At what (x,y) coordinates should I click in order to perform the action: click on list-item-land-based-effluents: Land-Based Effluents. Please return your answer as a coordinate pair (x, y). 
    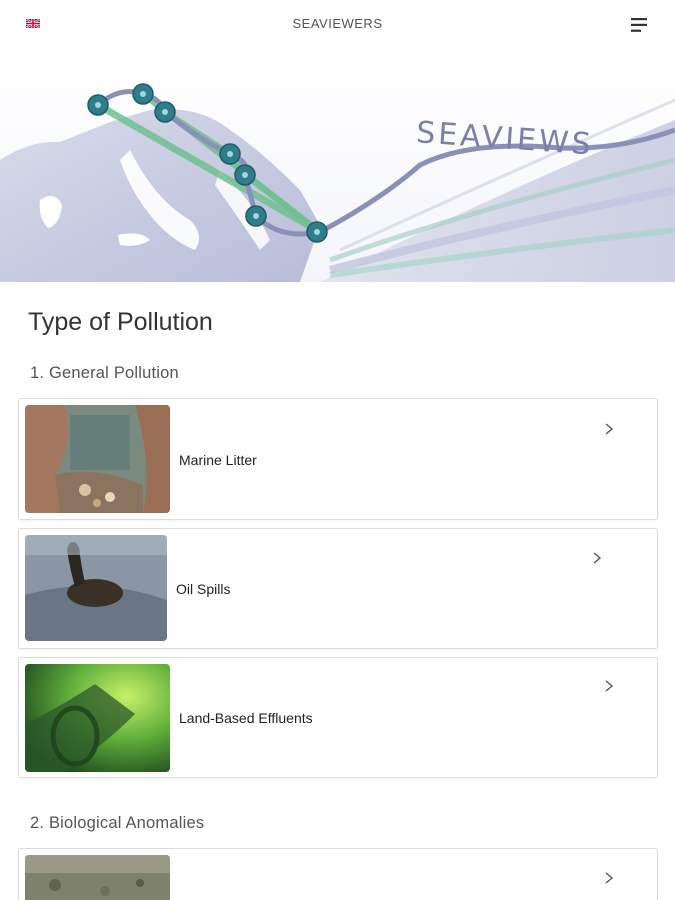
    Looking at the image, I should click on (338, 717).